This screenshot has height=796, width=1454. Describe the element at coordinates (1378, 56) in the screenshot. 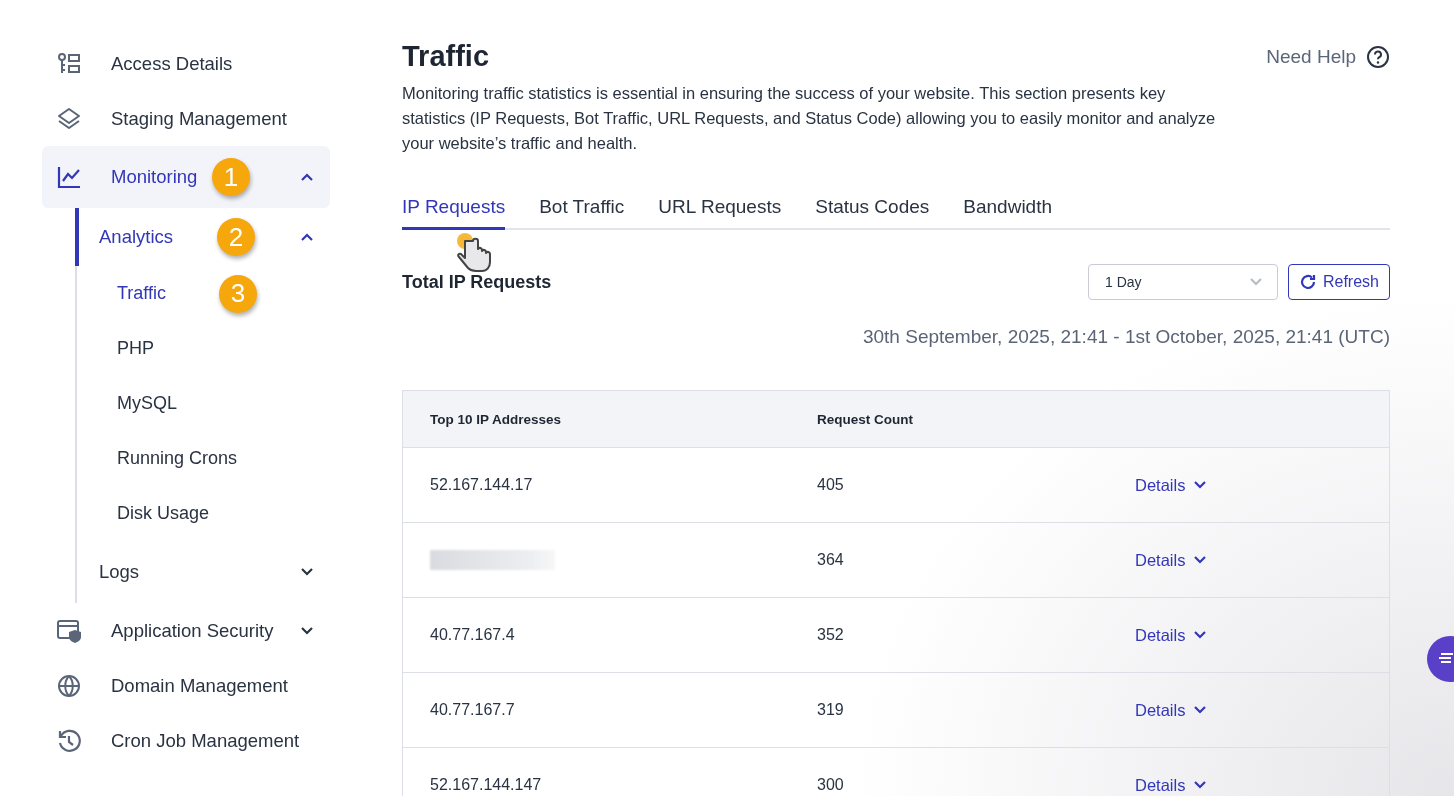

I see `help-icon` at that location.